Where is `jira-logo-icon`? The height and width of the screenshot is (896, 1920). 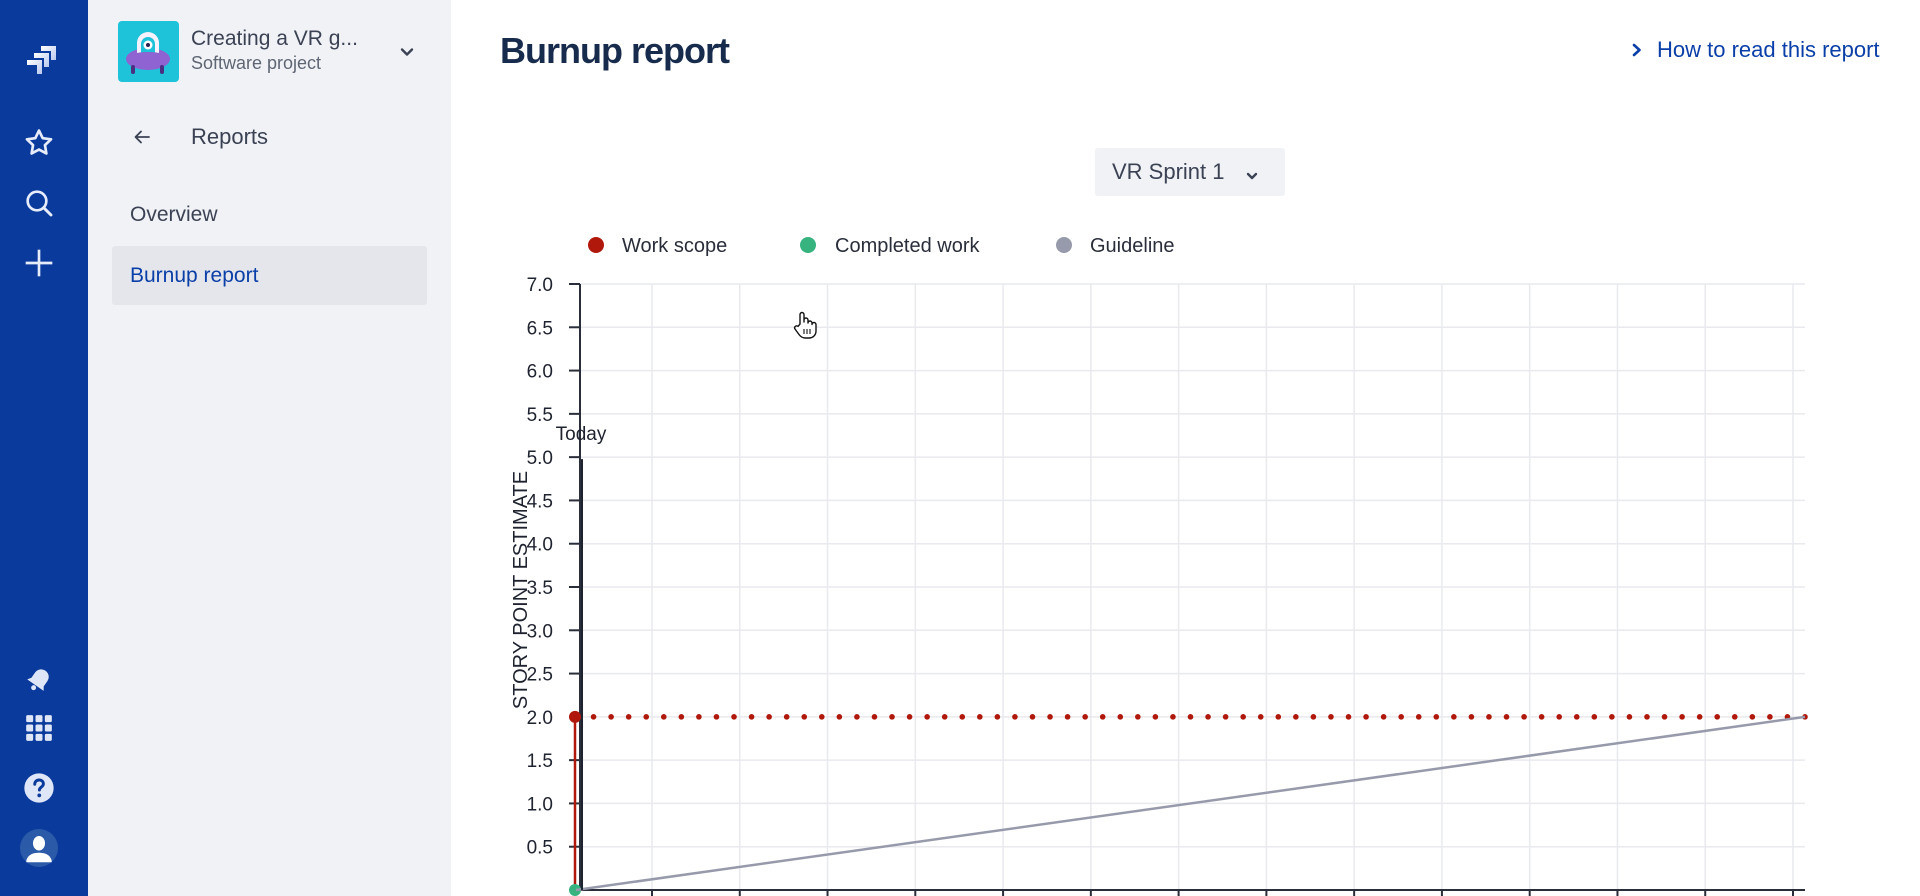
jira-logo-icon is located at coordinates (39, 60).